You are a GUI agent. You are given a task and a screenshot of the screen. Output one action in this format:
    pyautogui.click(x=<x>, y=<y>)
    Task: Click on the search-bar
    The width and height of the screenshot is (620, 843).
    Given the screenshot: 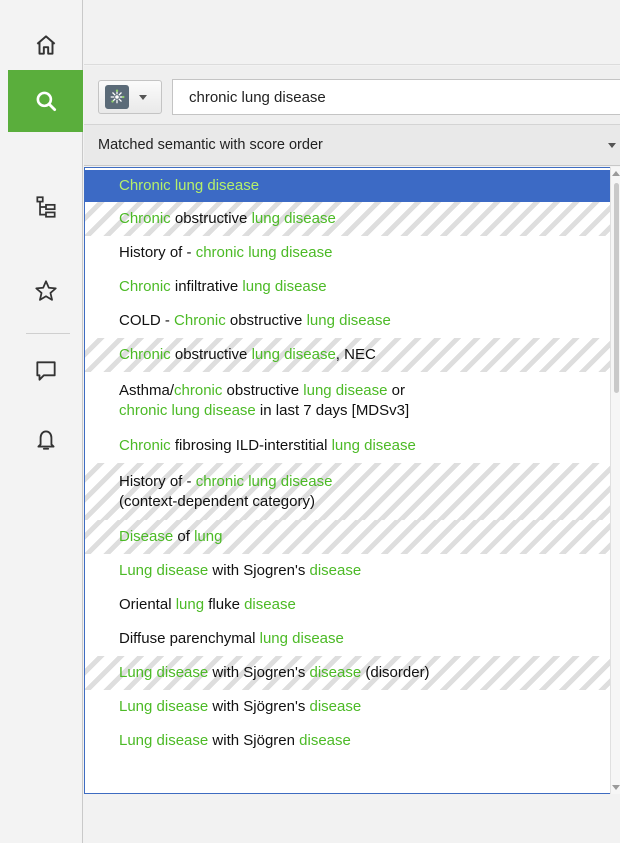 What is the action you would take?
    pyautogui.click(x=352, y=95)
    